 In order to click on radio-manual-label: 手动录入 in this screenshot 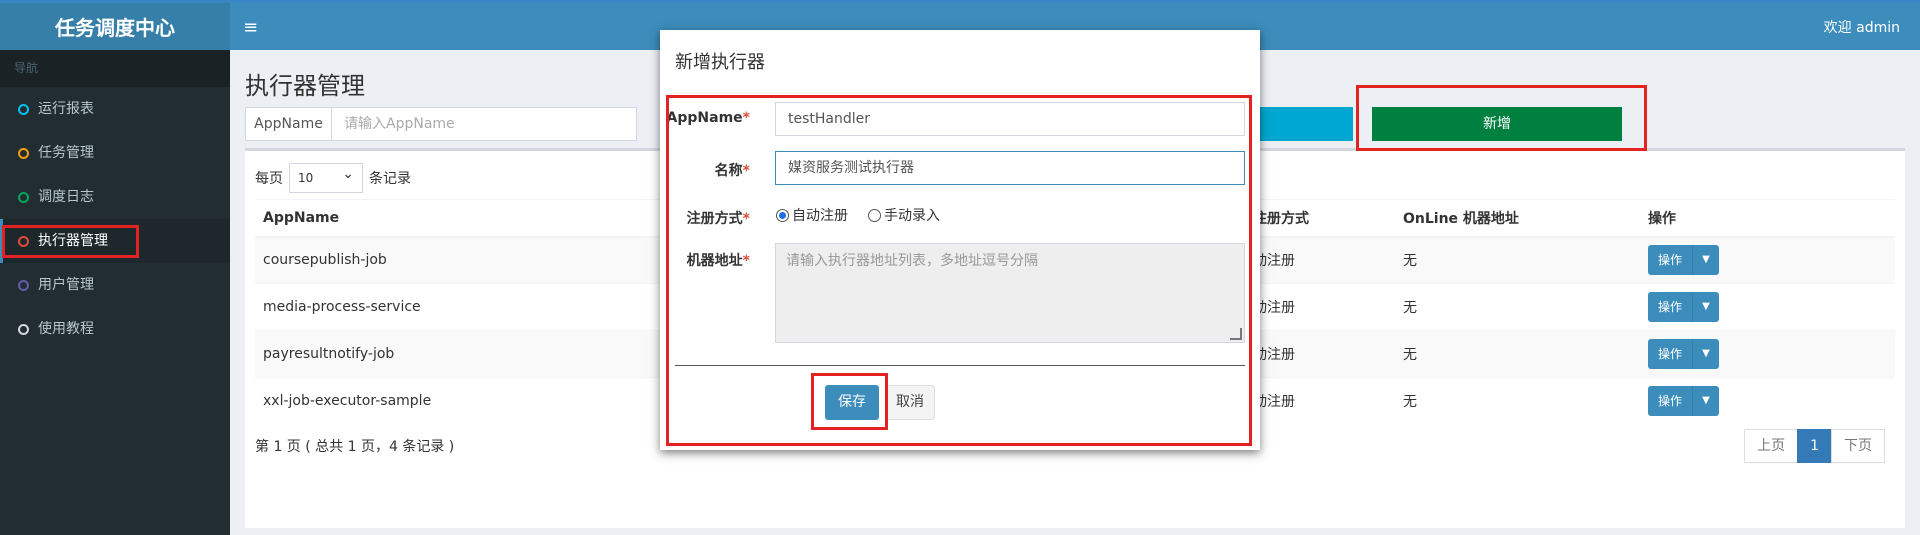, I will do `click(912, 216)`.